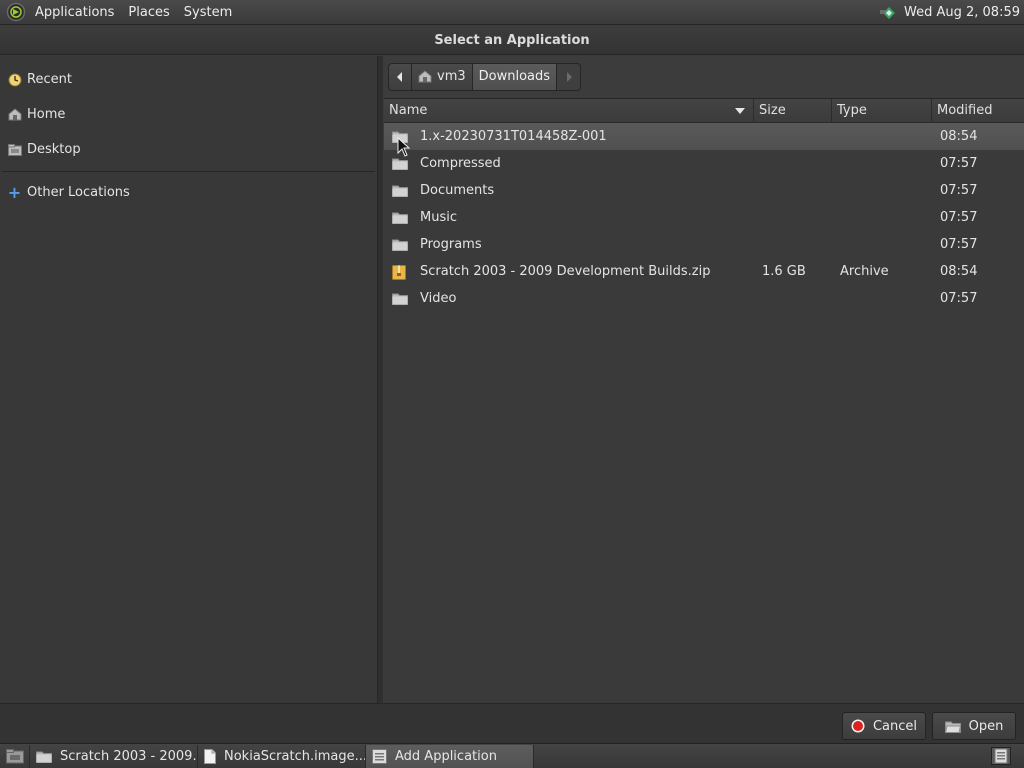  Describe the element at coordinates (74, 12) in the screenshot. I see `menu-applications: Applications` at that location.